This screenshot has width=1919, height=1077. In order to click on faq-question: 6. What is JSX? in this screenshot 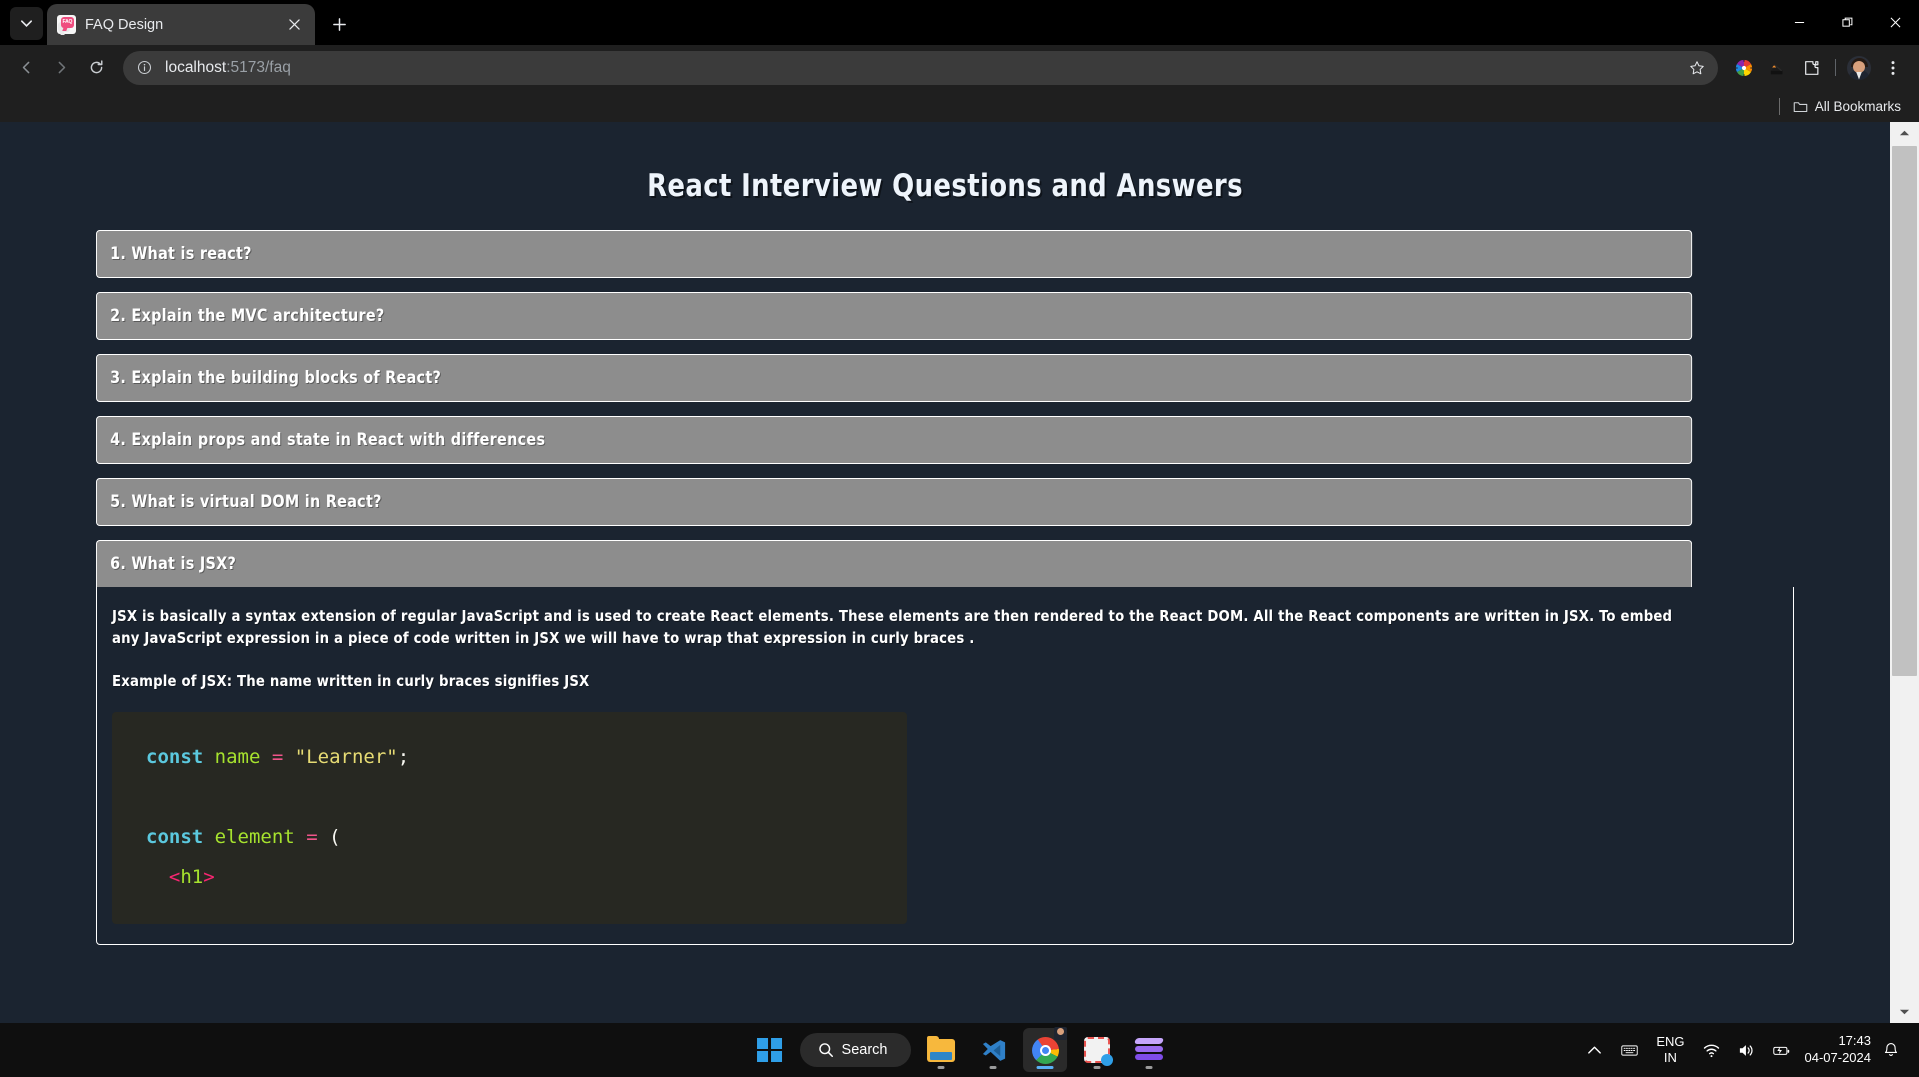, I will do `click(894, 563)`.